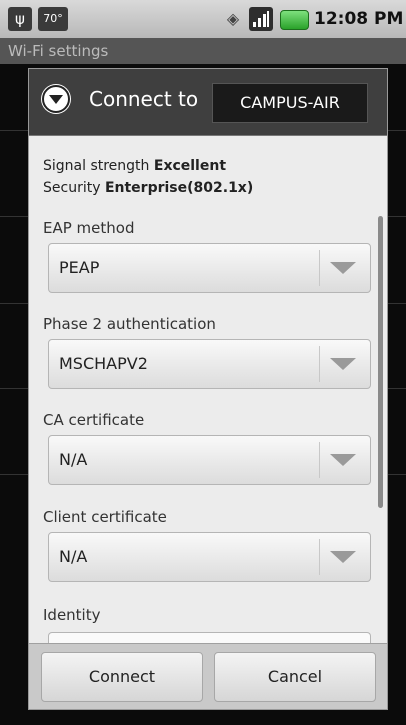 The image size is (406, 725). I want to click on phase2-dropdown: MSCHAPV2, so click(209, 364).